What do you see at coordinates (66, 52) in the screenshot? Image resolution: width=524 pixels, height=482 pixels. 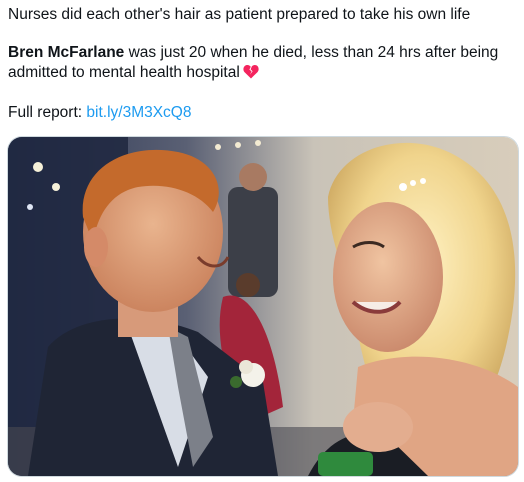 I see `person-name: Bren McFarlane` at bounding box center [66, 52].